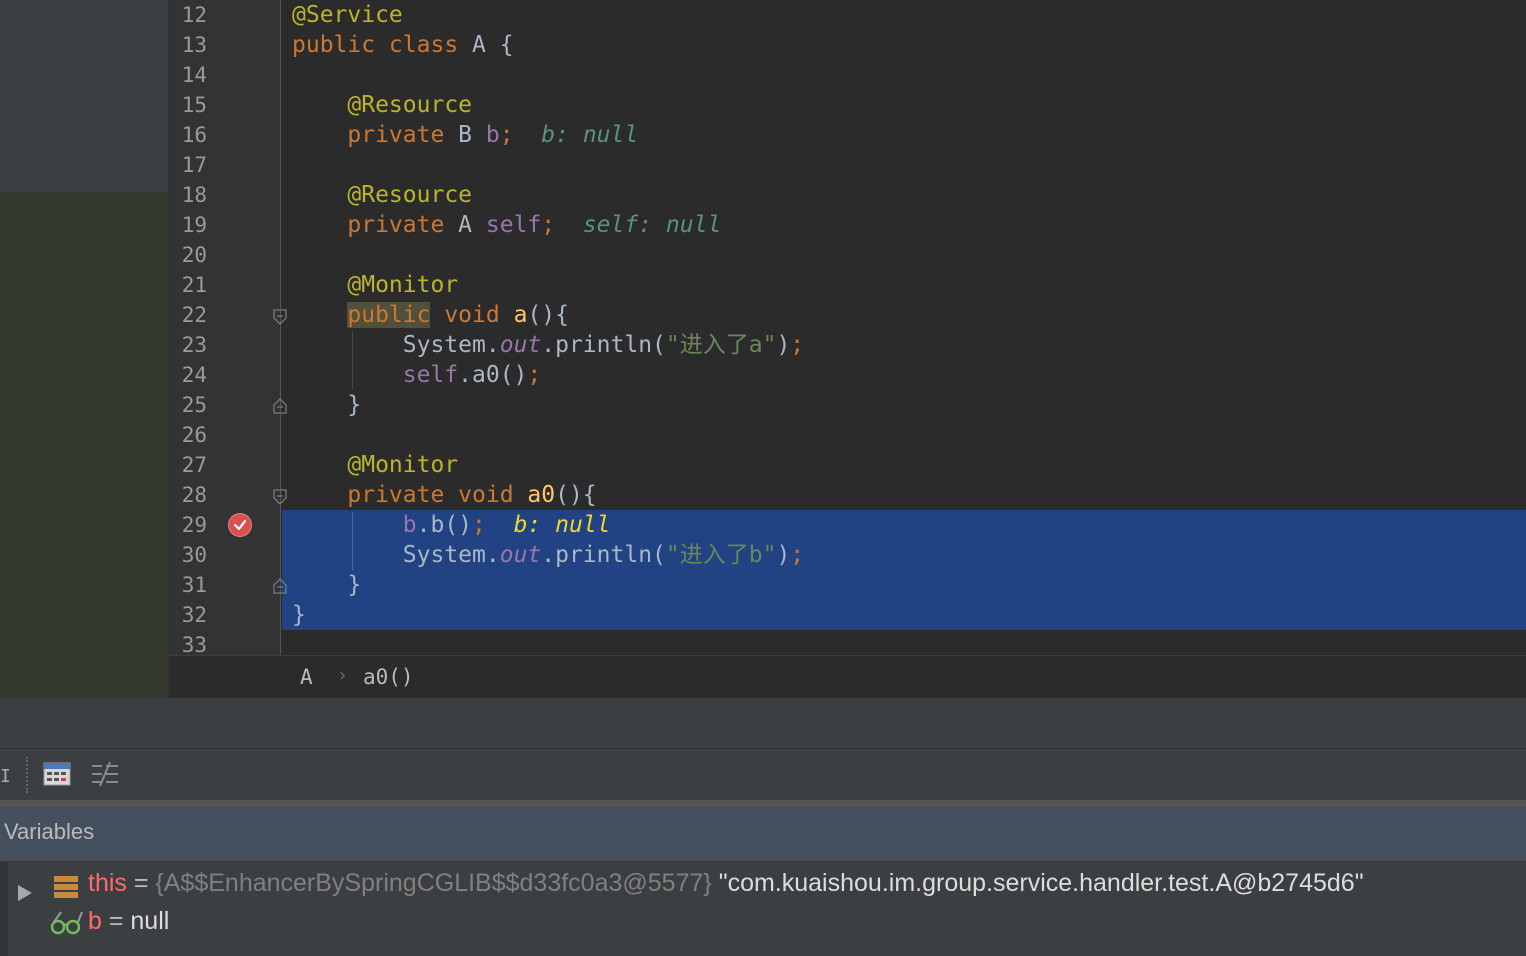 The height and width of the screenshot is (956, 1526). I want to click on variable-row: b = null, so click(763, 921).